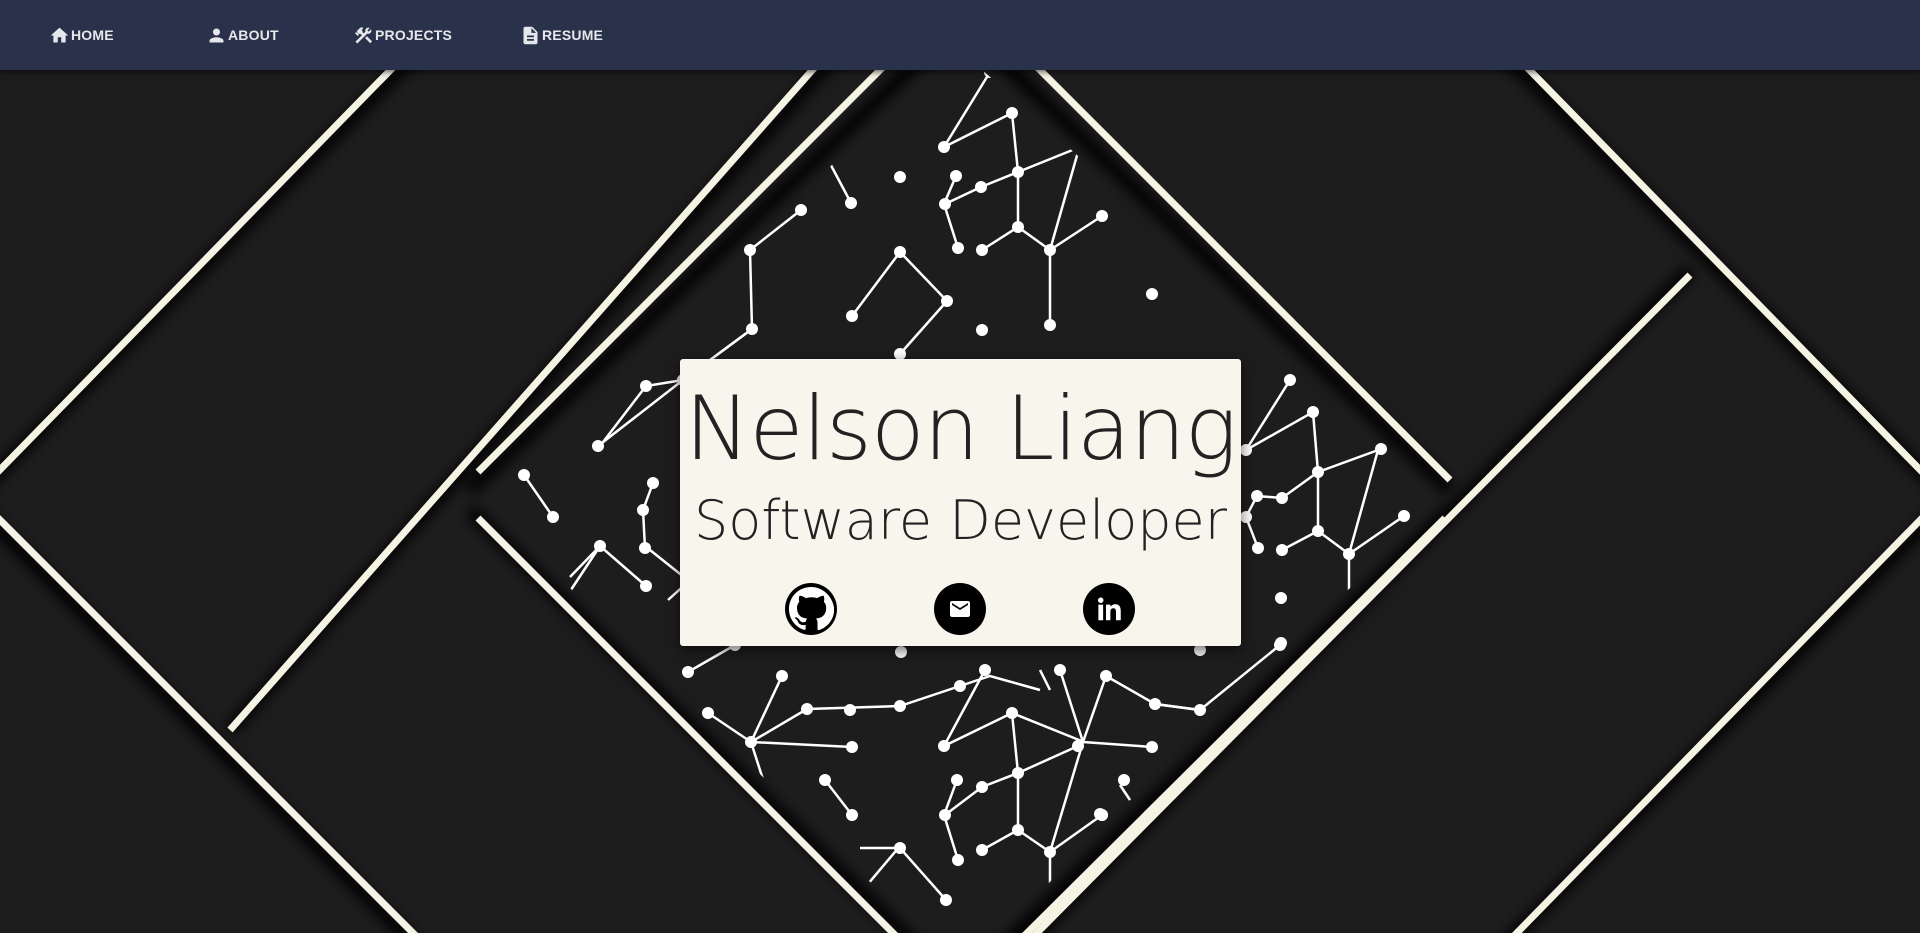 This screenshot has height=933, width=1920. What do you see at coordinates (414, 35) in the screenshot?
I see `nav-projects-label: PROJECTS` at bounding box center [414, 35].